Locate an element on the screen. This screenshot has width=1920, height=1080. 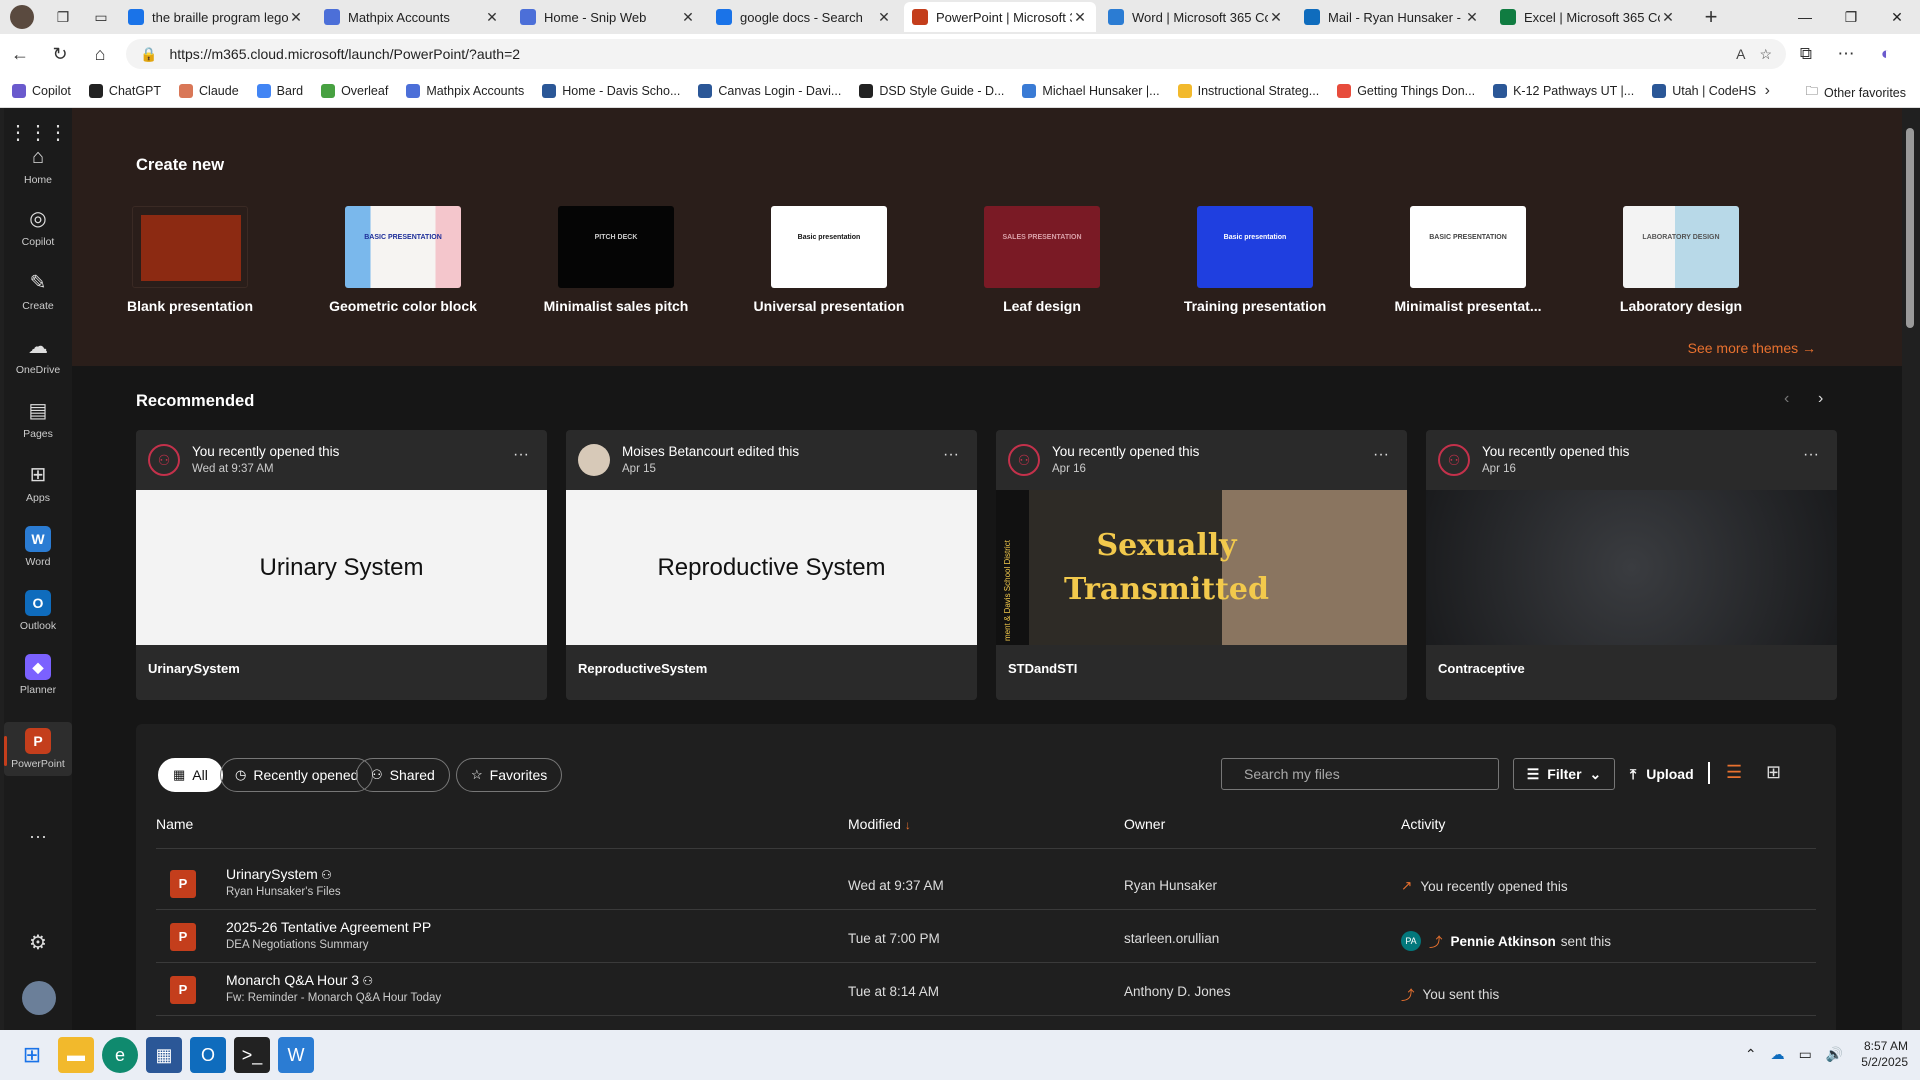
clock: 8:57 AM 5/2/2025 is located at coordinates (1884, 1054).